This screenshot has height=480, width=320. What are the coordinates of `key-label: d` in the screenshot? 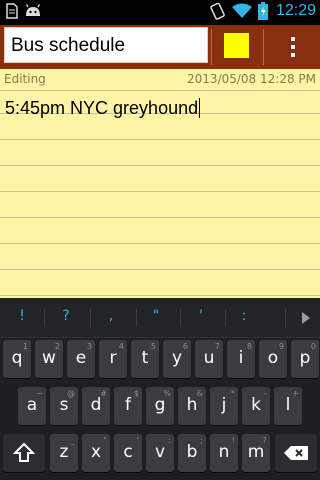 It's located at (96, 405).